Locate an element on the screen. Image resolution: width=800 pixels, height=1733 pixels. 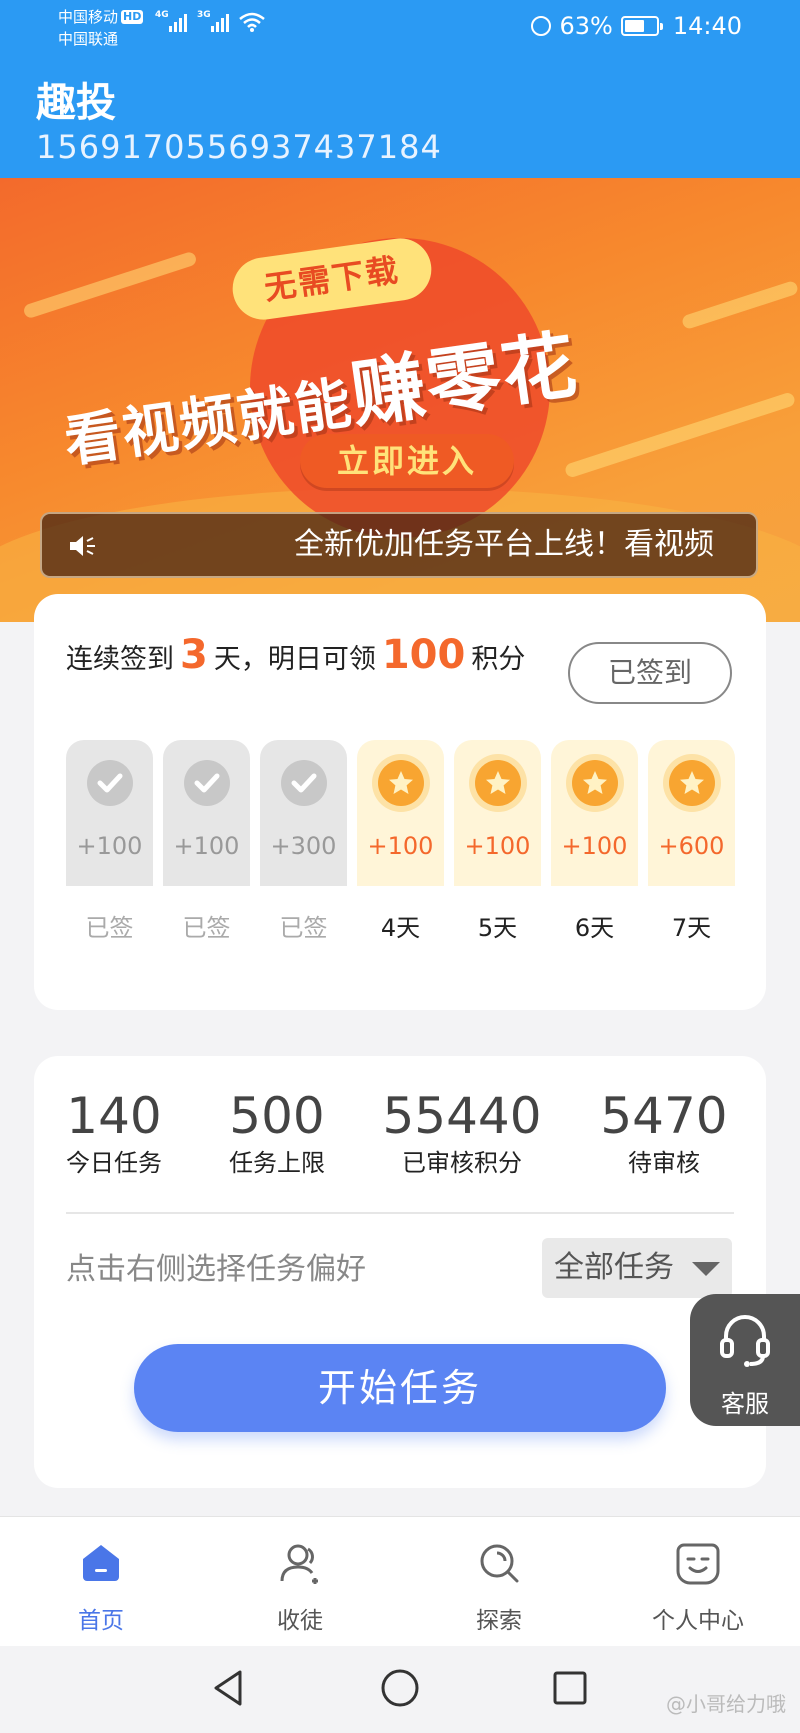
stats-row: 140 今日任务 500 任务上限 55440 已审核积分 5470 待审核 is located at coordinates (400, 1131).